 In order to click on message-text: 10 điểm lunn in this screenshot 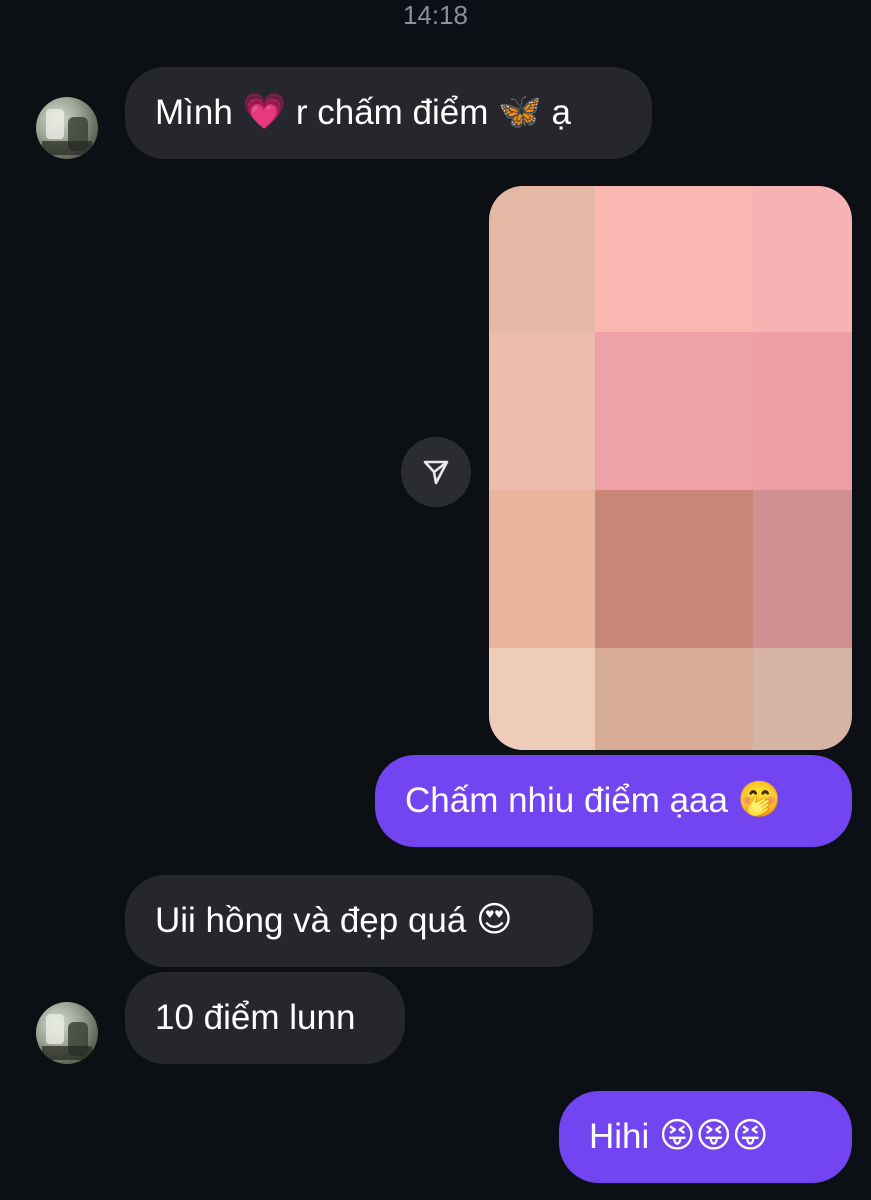, I will do `click(255, 1017)`.